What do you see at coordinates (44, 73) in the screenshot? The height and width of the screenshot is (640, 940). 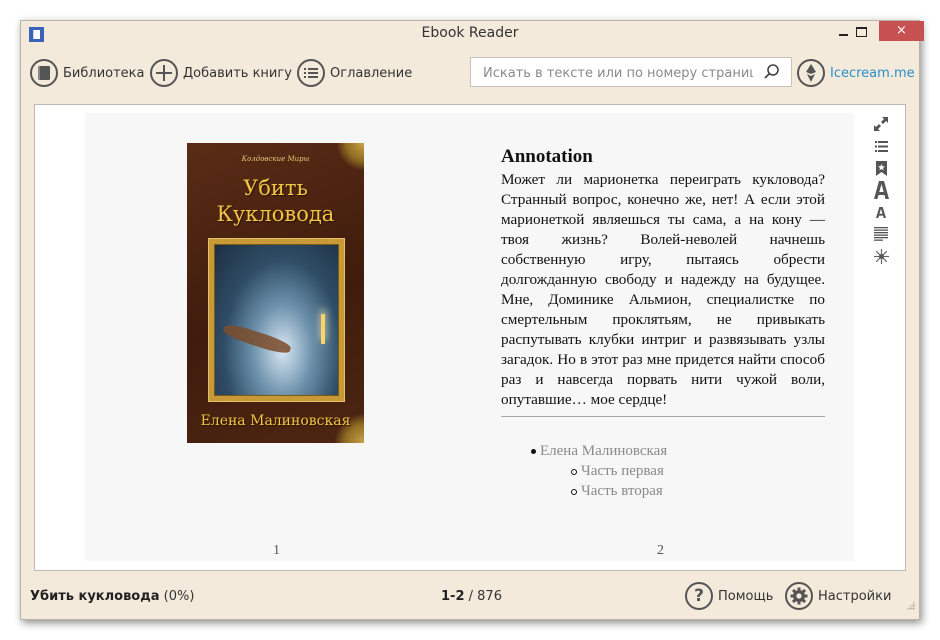 I see `library-icon` at bounding box center [44, 73].